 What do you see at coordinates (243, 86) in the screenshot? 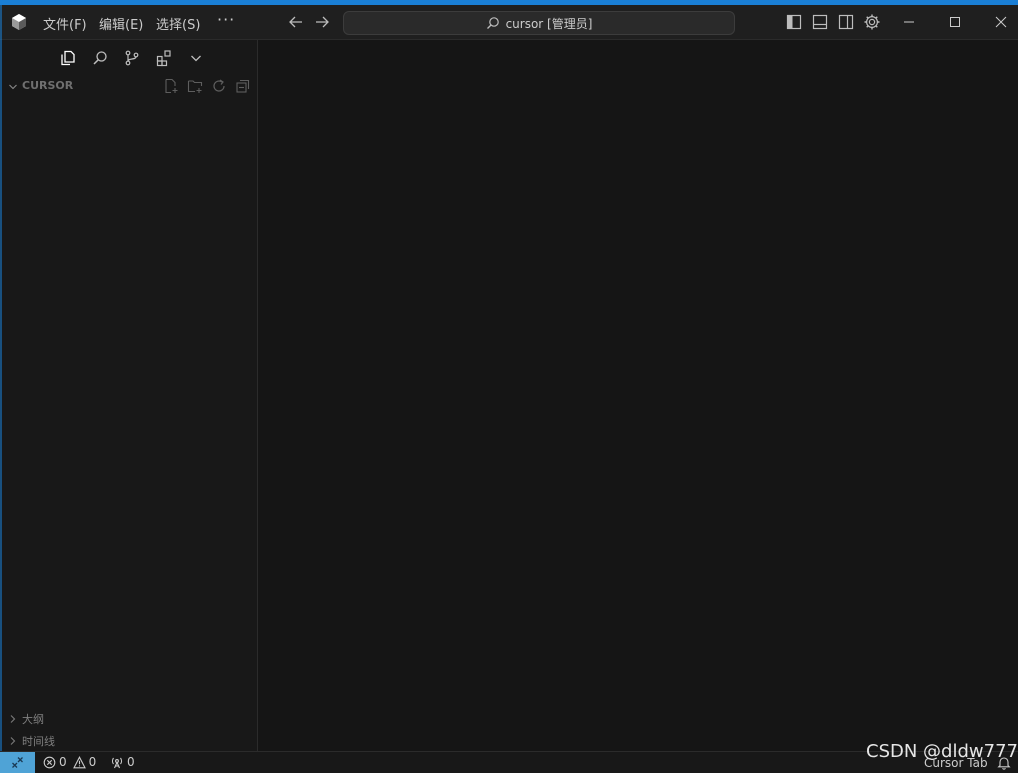
I see `collapse-all-icon` at bounding box center [243, 86].